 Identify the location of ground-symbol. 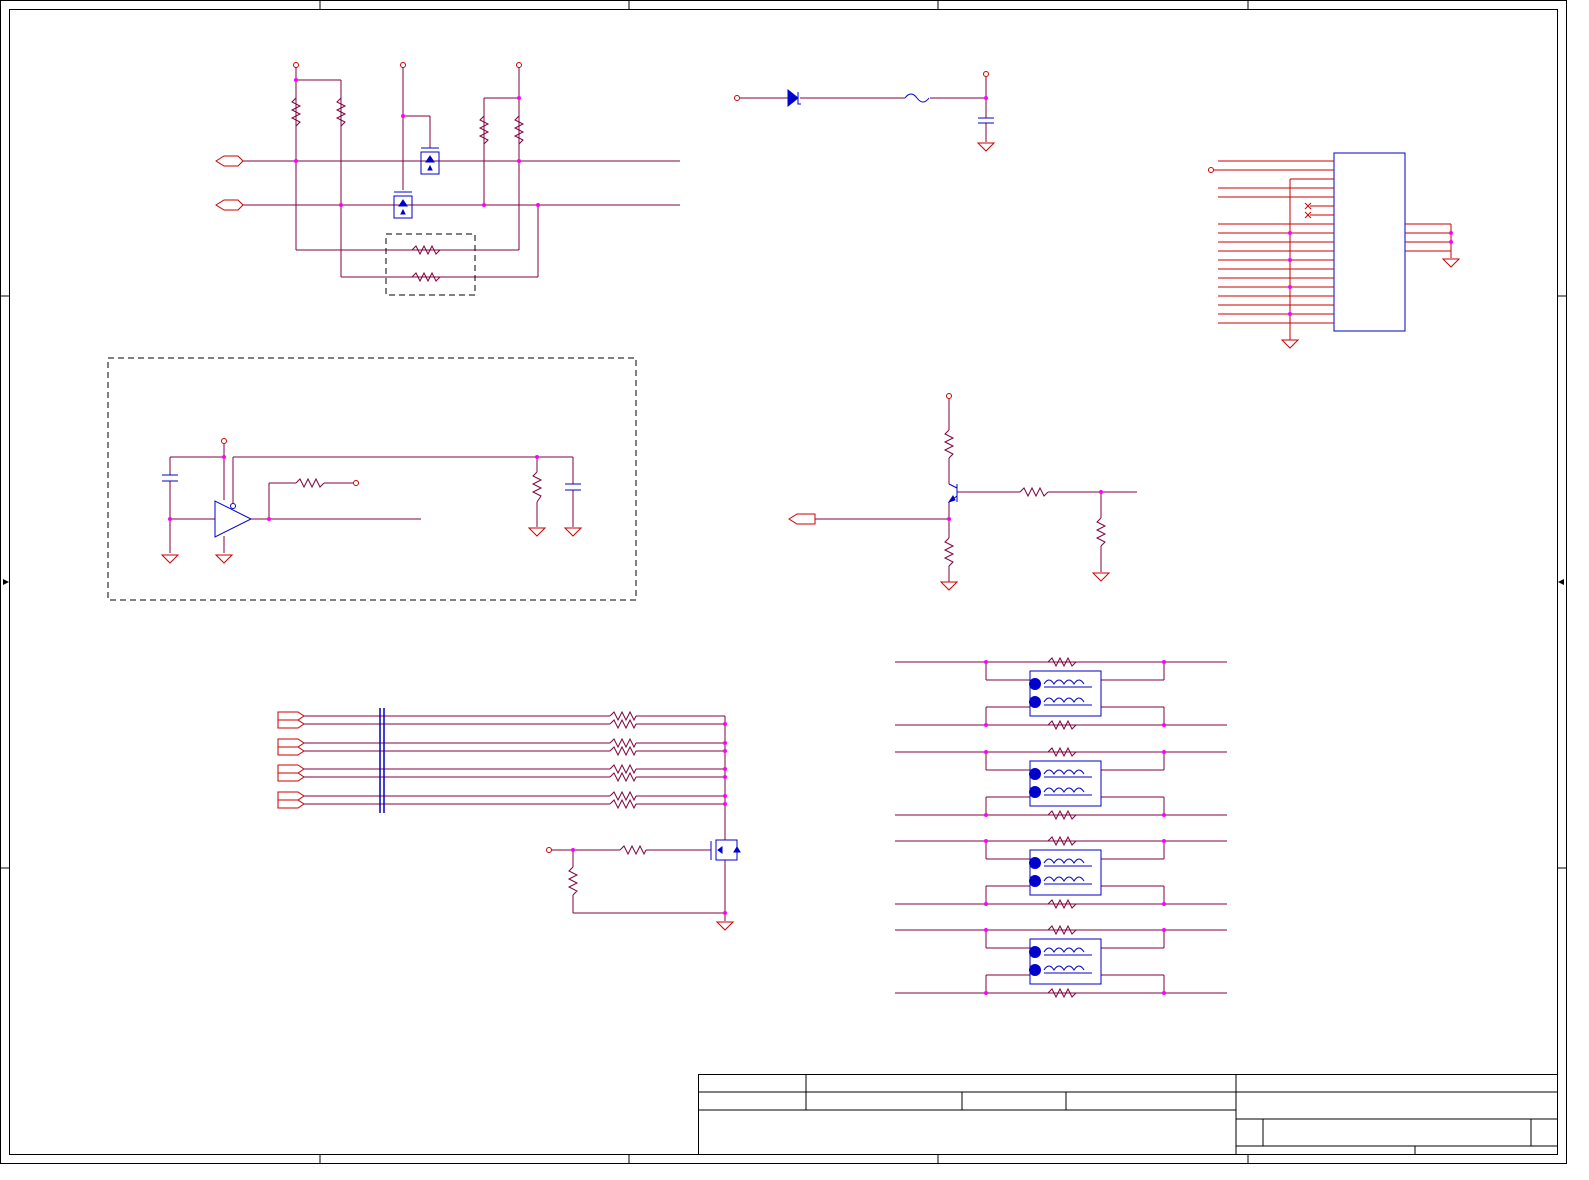
(986, 147).